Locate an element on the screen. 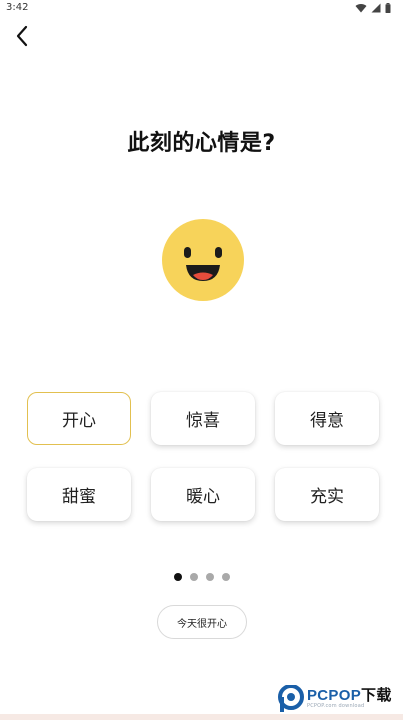 This screenshot has height=720, width=403. mood-option-5: 暖心 is located at coordinates (203, 494).